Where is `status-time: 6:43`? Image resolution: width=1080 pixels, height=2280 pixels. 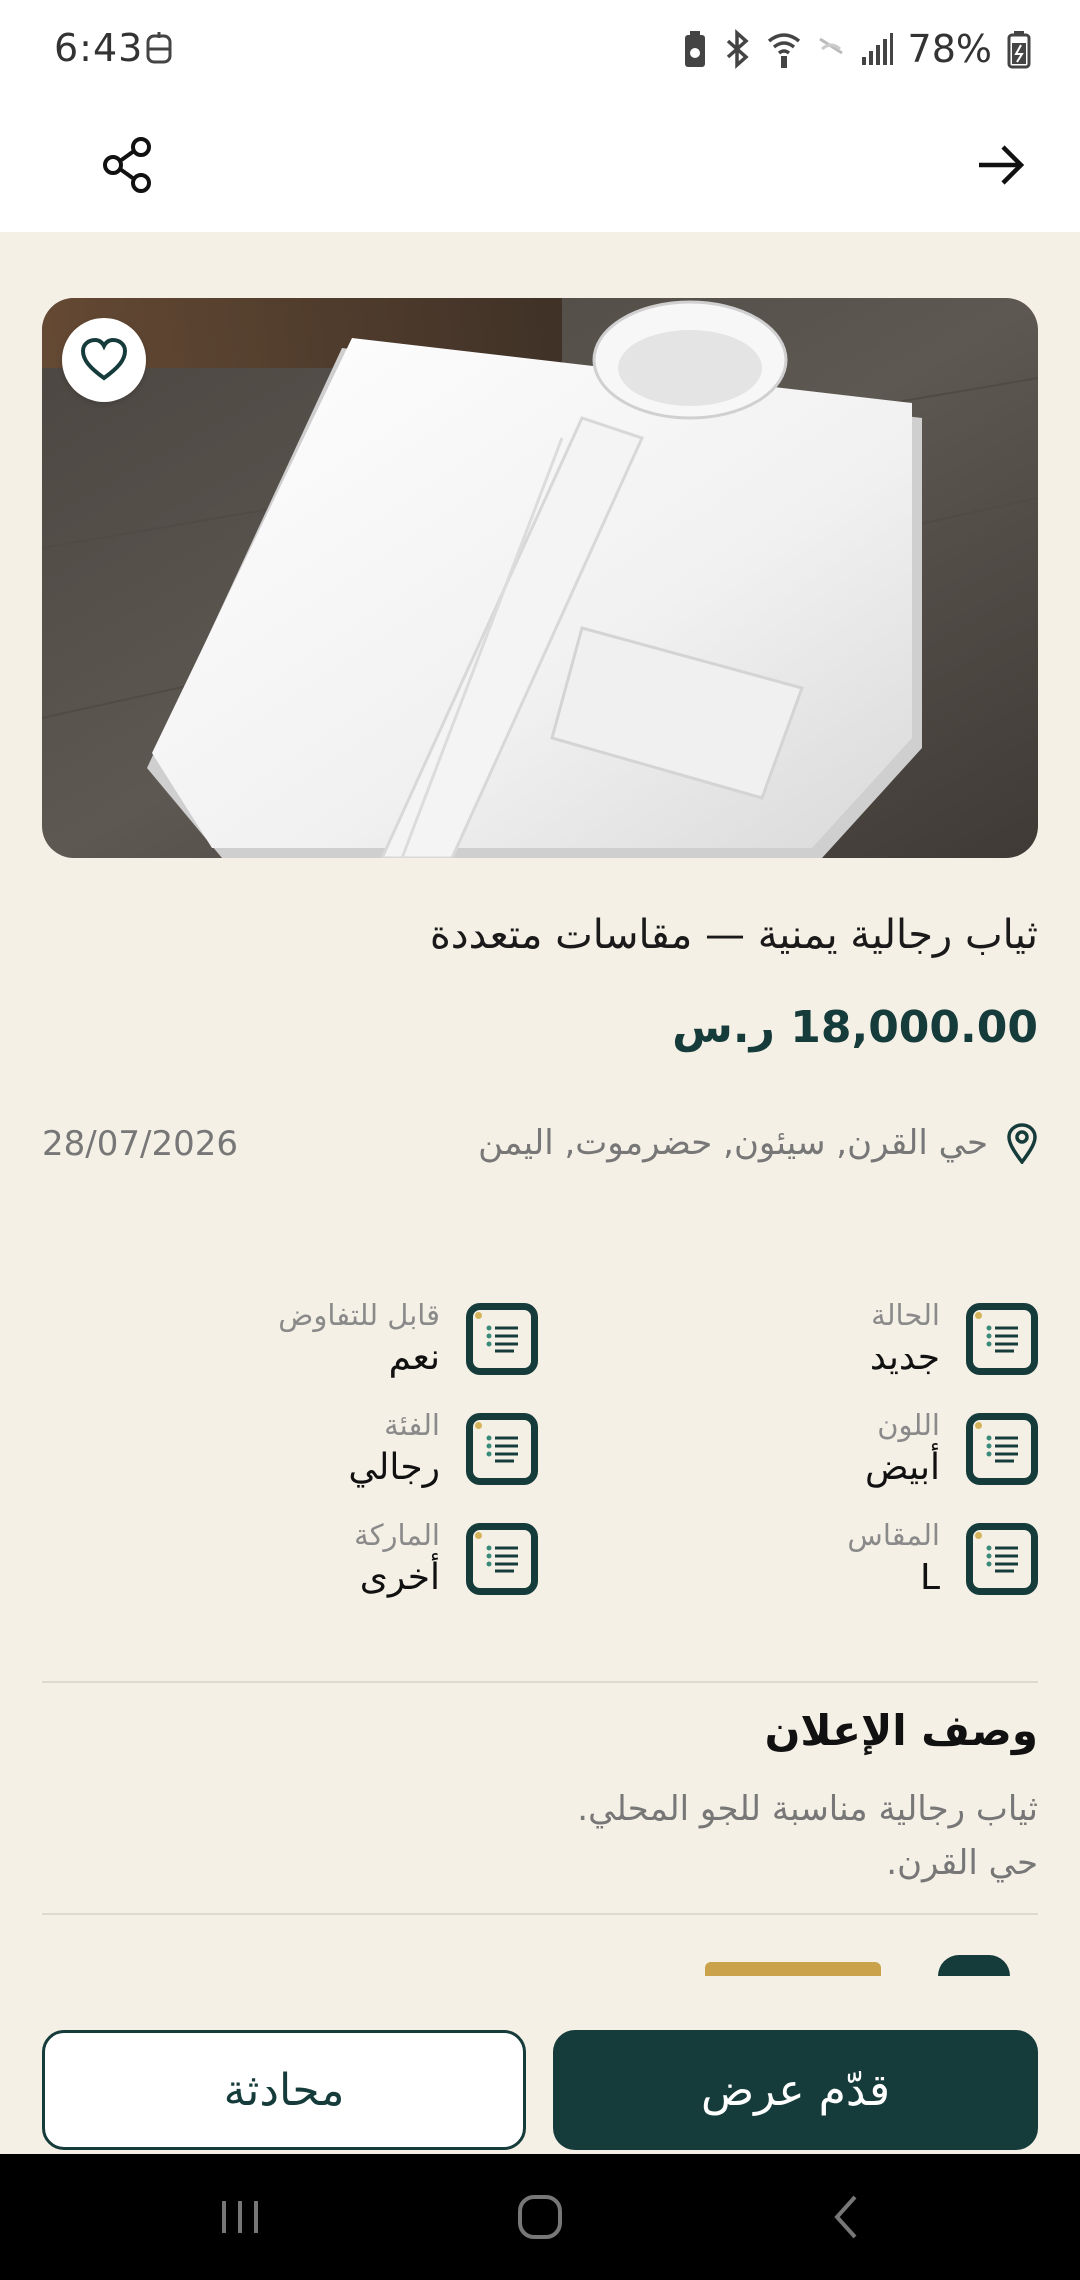 status-time: 6:43 is located at coordinates (99, 48).